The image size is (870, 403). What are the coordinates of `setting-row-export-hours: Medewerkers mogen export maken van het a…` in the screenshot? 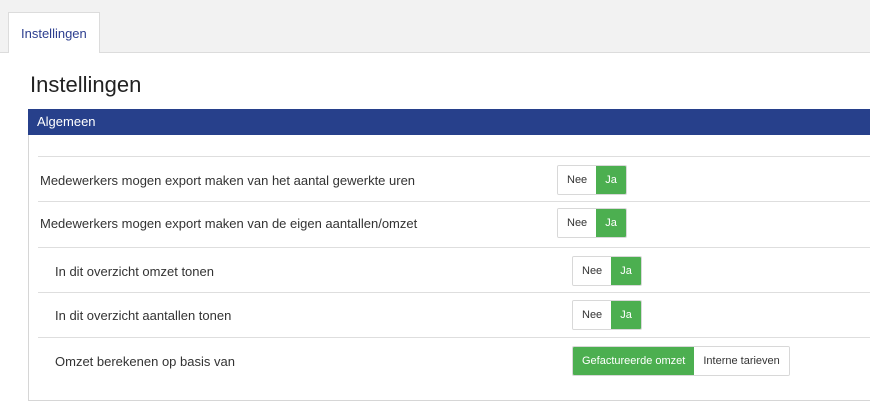 It's located at (454, 178).